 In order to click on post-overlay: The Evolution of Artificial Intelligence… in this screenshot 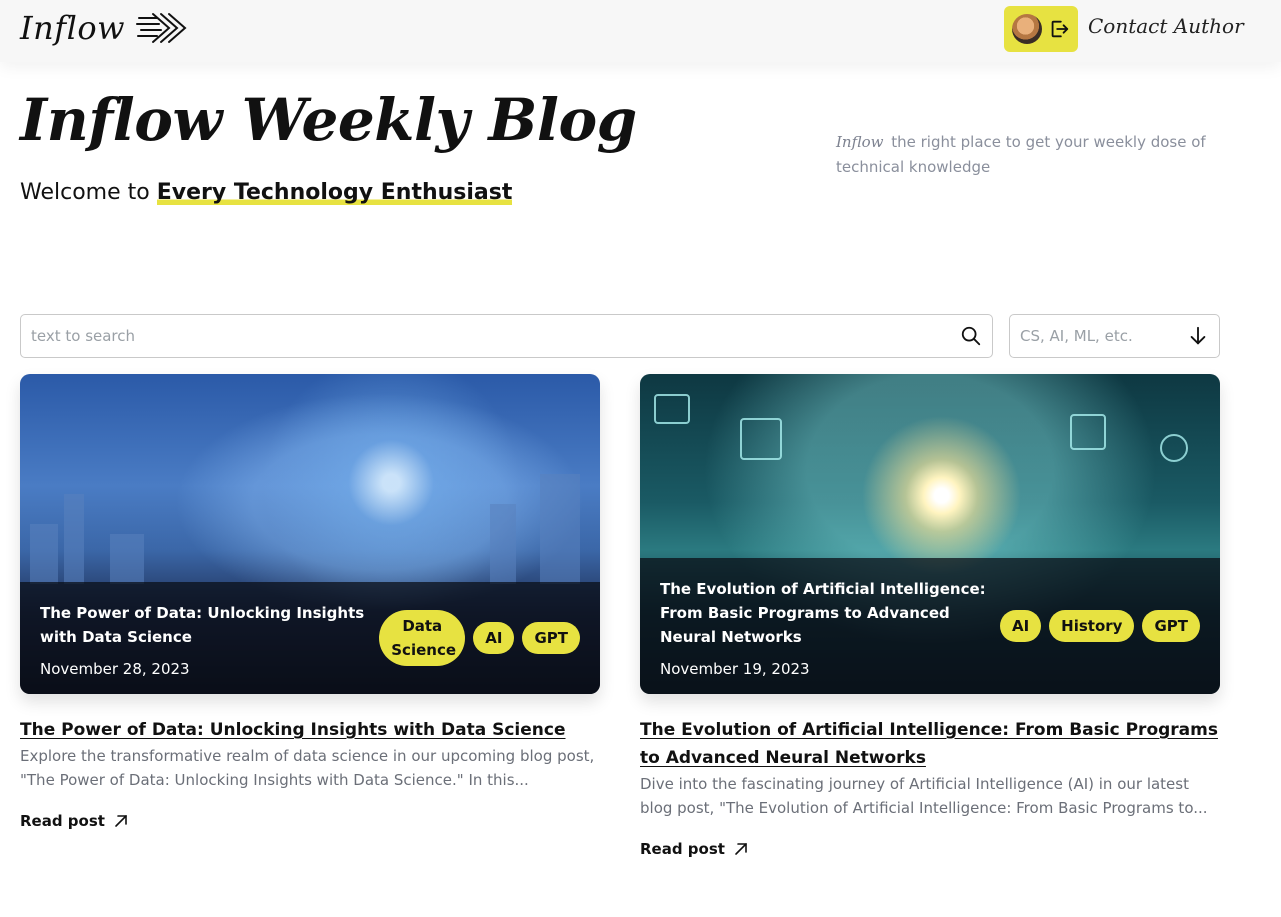, I will do `click(930, 626)`.